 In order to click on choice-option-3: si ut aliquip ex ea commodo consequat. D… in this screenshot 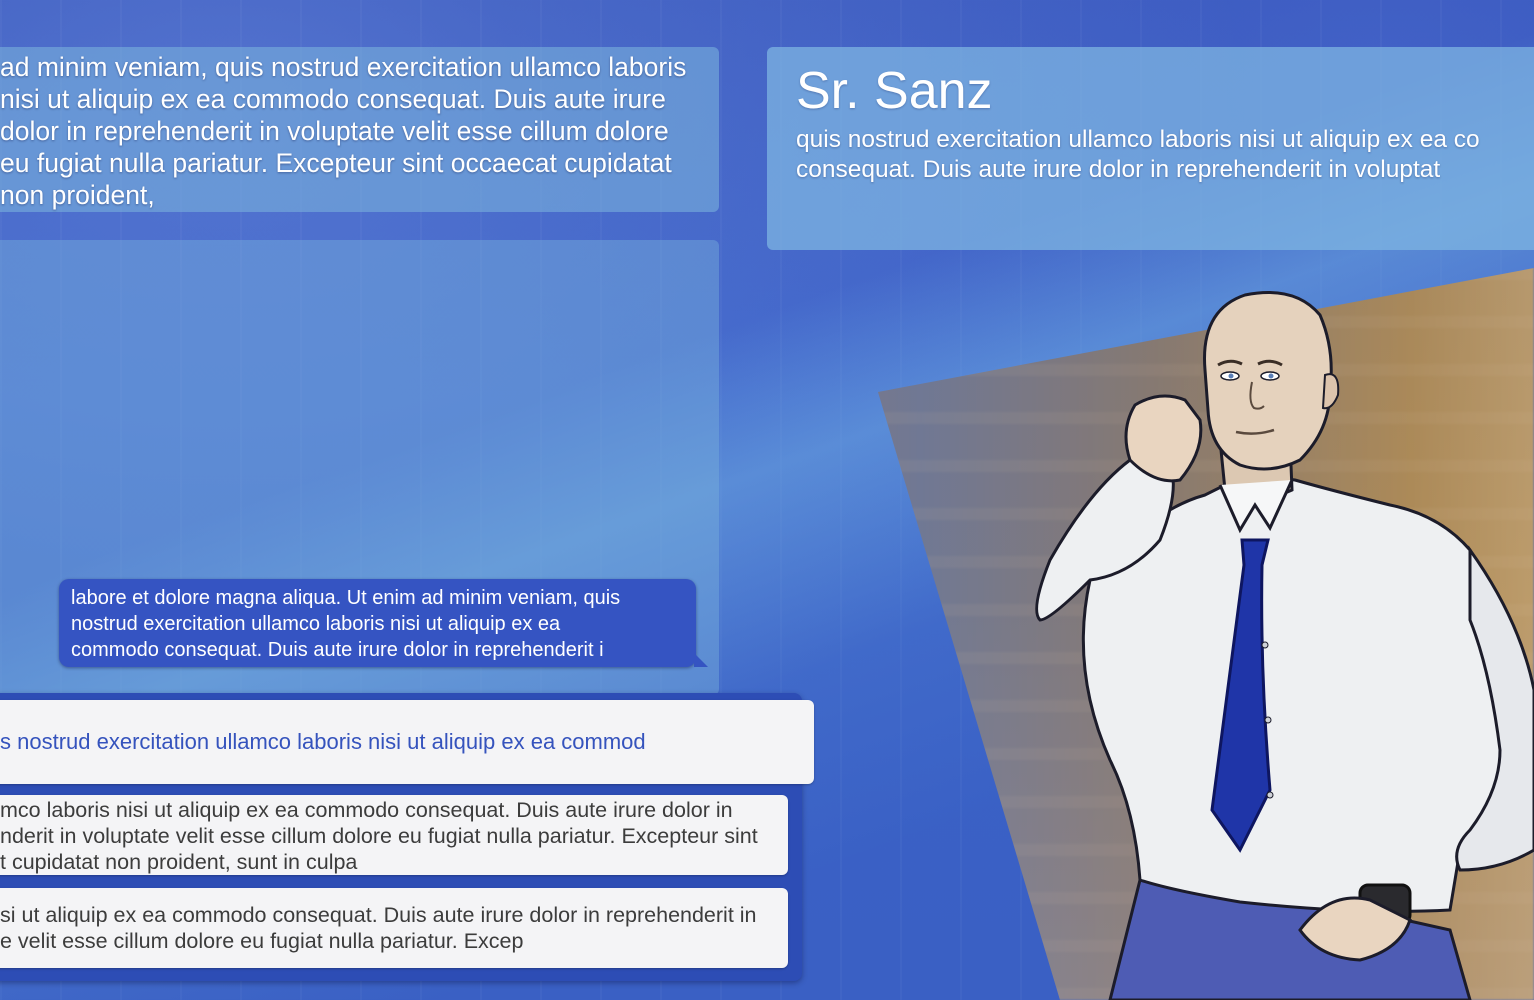, I will do `click(394, 928)`.